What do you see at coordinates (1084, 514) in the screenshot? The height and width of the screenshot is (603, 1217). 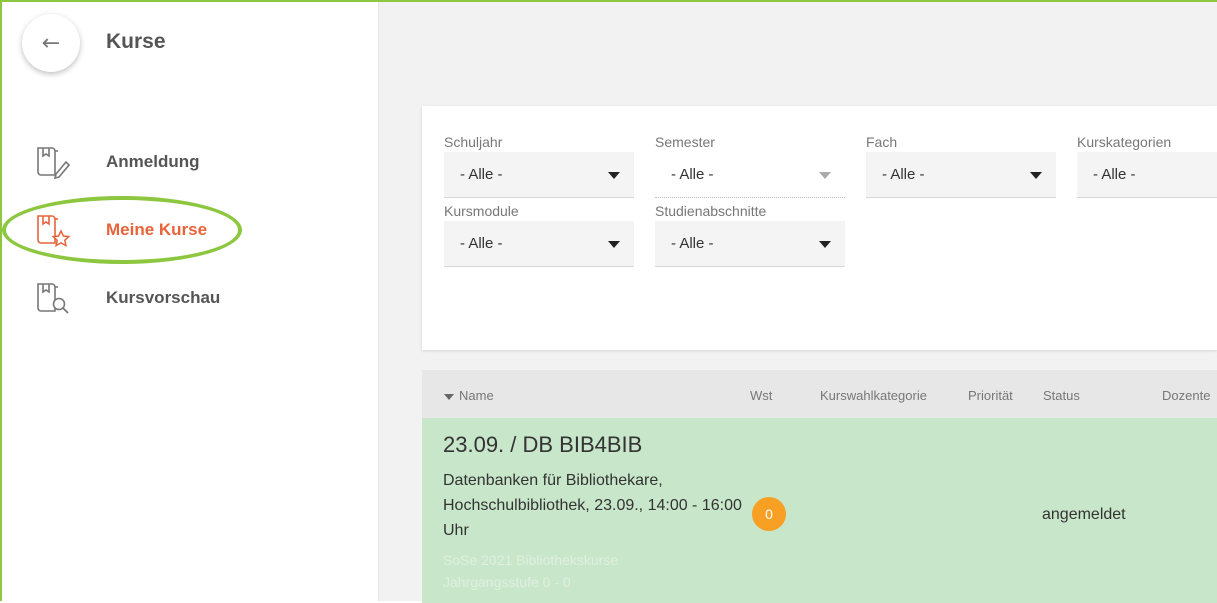 I see `status-text: angemeldet` at bounding box center [1084, 514].